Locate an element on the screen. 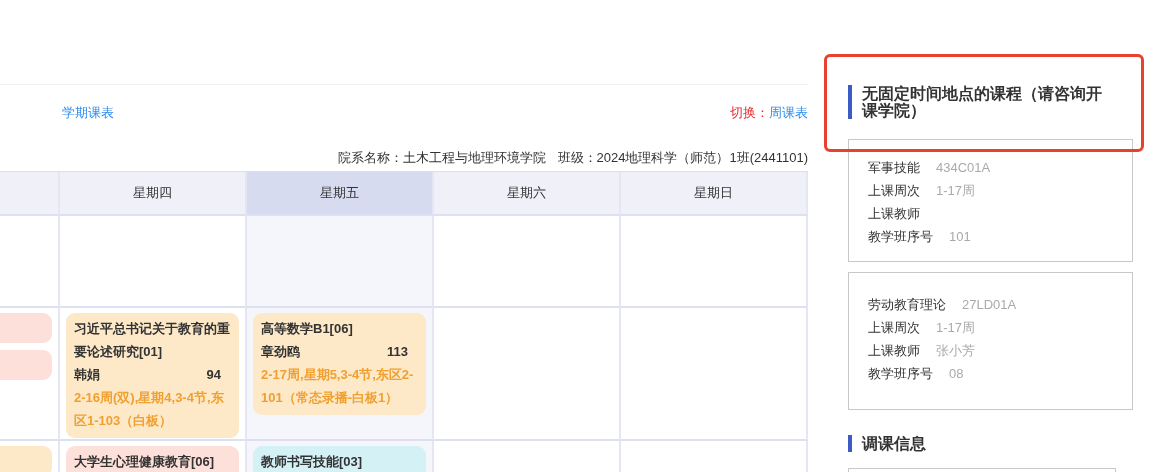  course-schedule: 2-16周(双),星期4,3-4节,东区1-103（白板） is located at coordinates (149, 409).